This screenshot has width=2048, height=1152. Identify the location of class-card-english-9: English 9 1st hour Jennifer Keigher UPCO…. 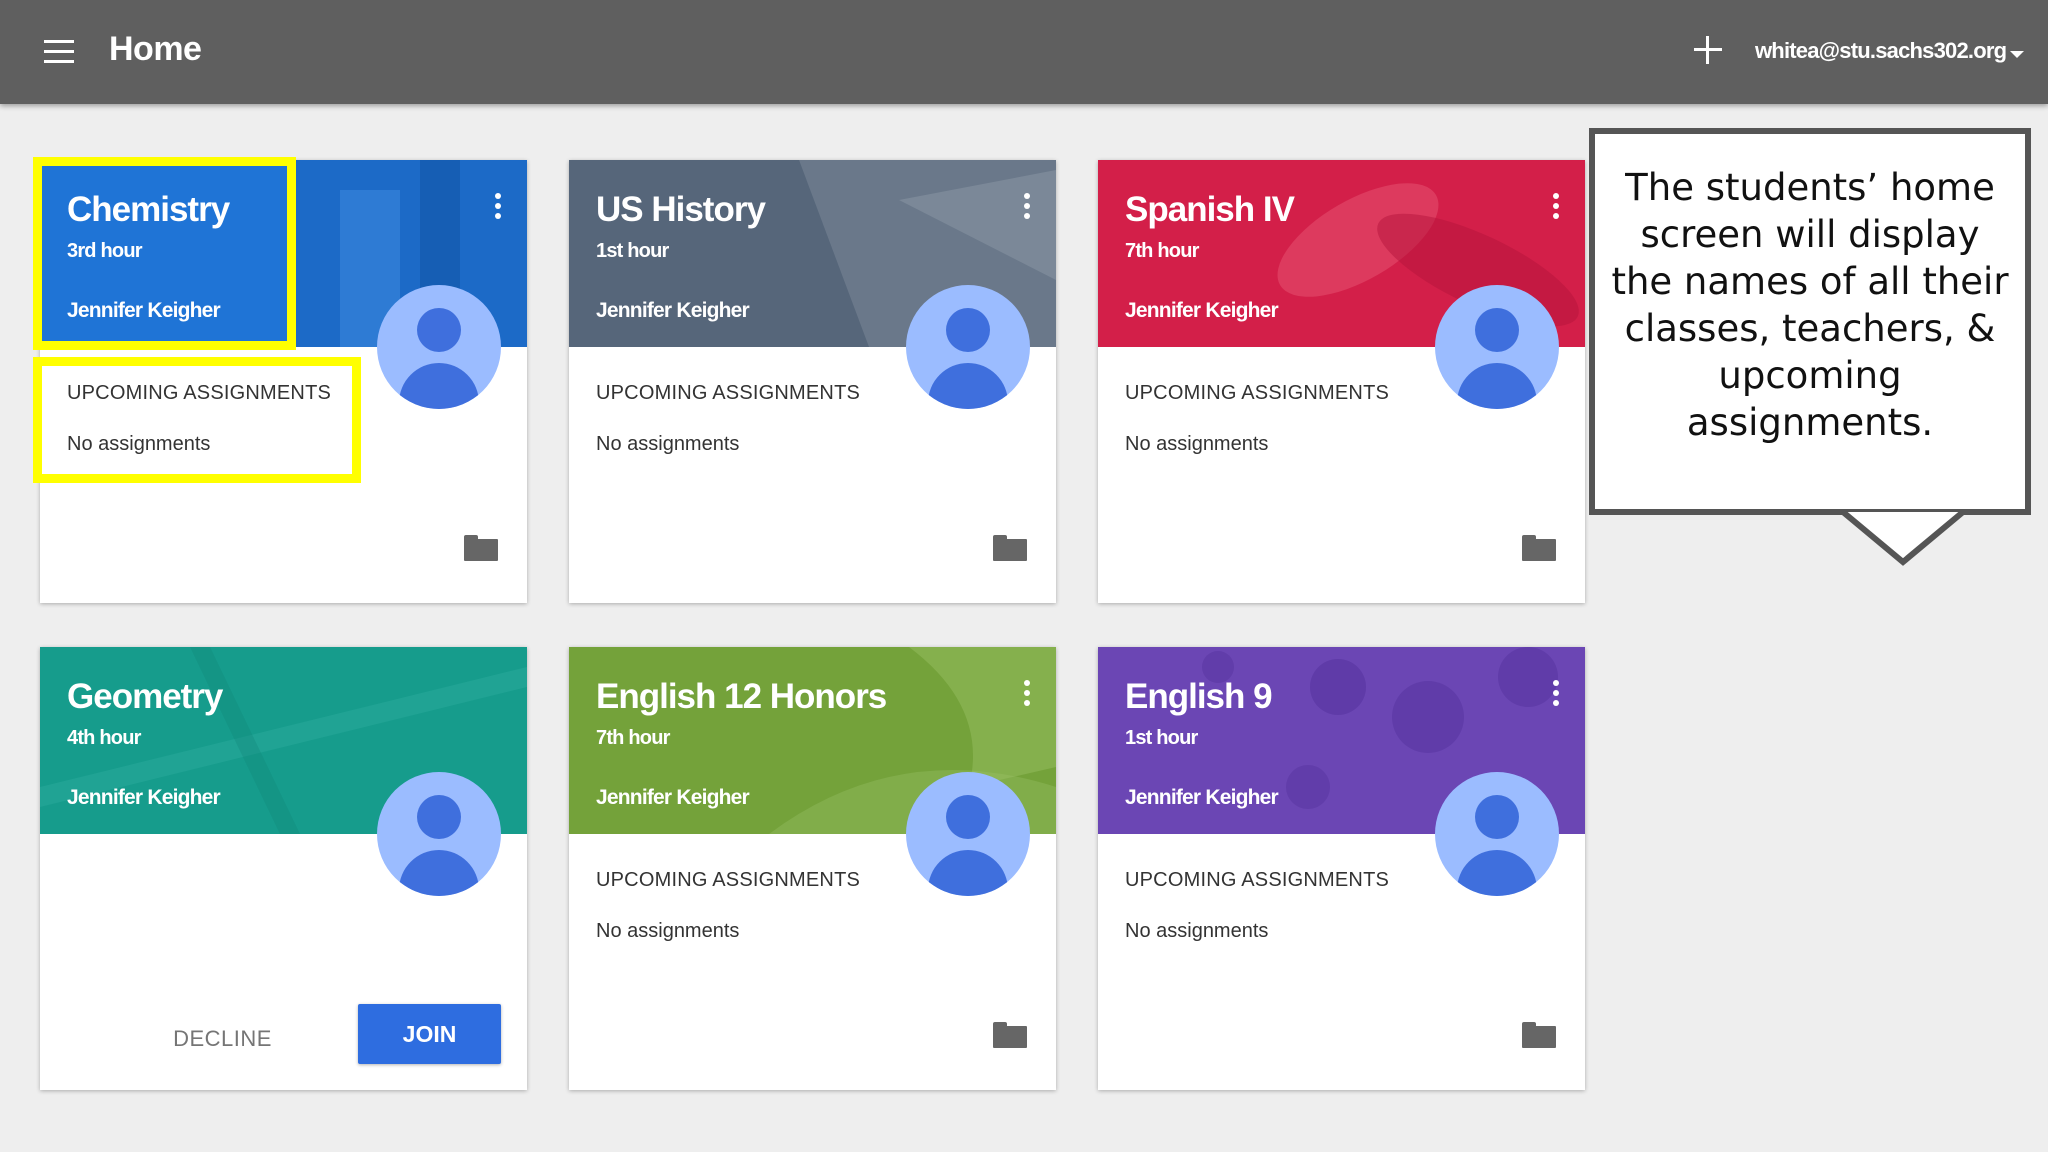
(1341, 868).